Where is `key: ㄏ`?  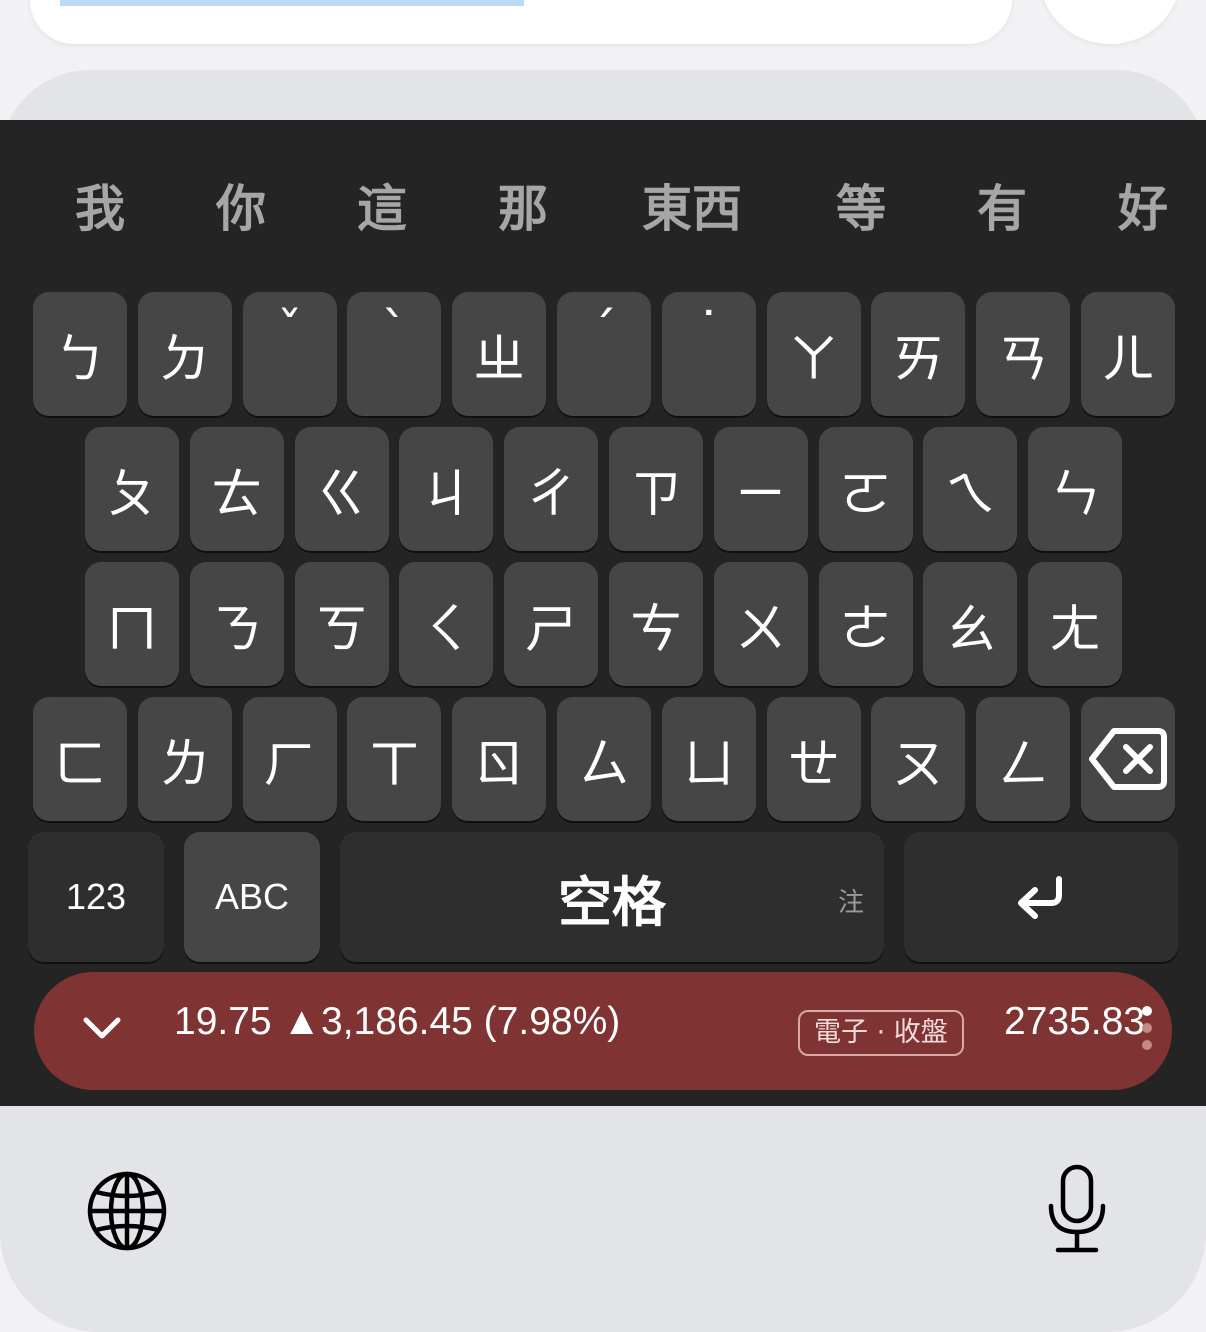 key: ㄏ is located at coordinates (289, 759).